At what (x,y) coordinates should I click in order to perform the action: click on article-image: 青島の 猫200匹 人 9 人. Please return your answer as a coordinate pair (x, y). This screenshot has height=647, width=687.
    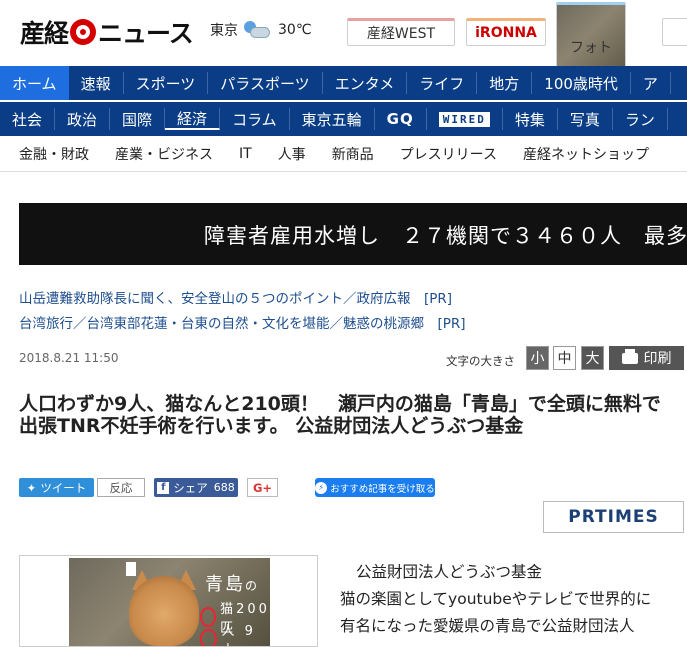
    Looking at the image, I should click on (169, 602).